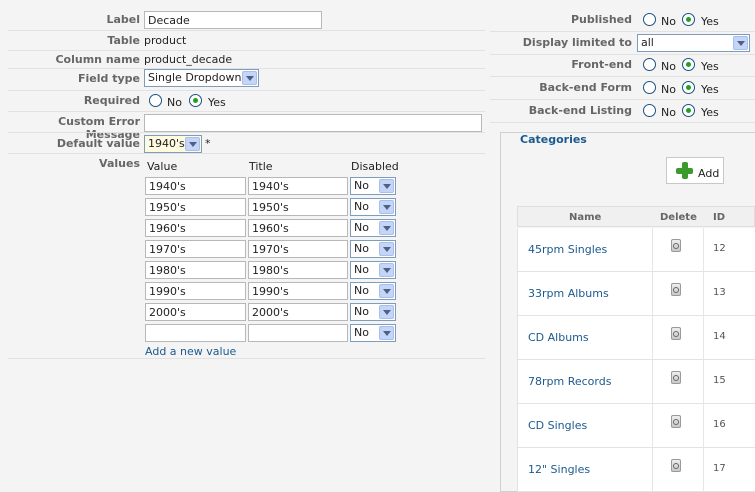 This screenshot has width=755, height=492. What do you see at coordinates (719, 424) in the screenshot?
I see `category-id: 16` at bounding box center [719, 424].